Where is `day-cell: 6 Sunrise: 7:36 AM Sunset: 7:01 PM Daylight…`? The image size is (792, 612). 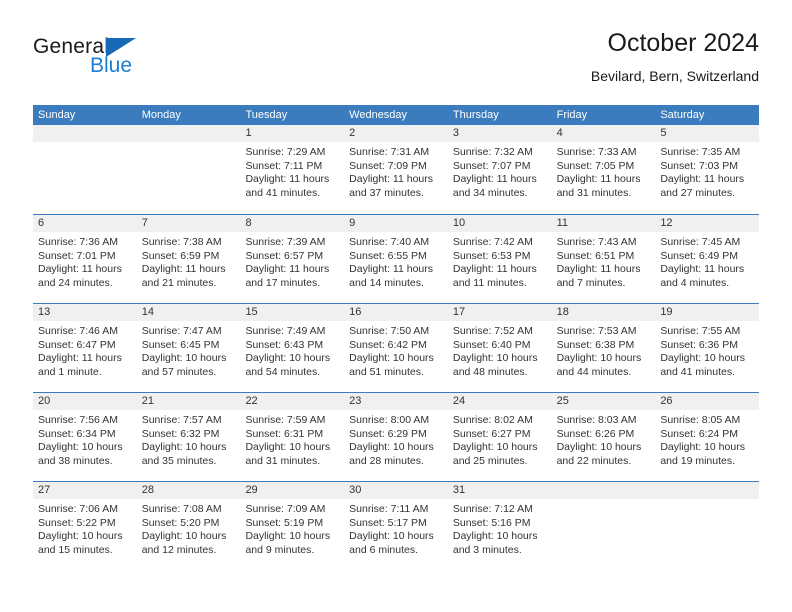 day-cell: 6 Sunrise: 7:36 AM Sunset: 7:01 PM Daylight… is located at coordinates (85, 259).